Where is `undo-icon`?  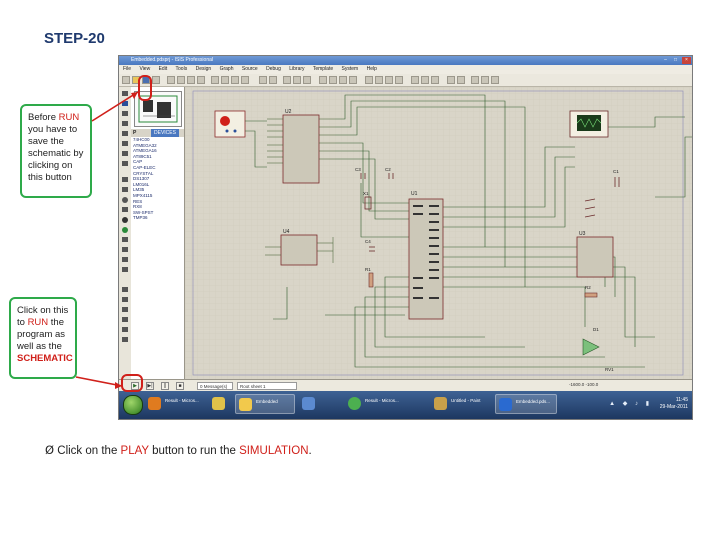
undo-icon is located at coordinates (263, 80).